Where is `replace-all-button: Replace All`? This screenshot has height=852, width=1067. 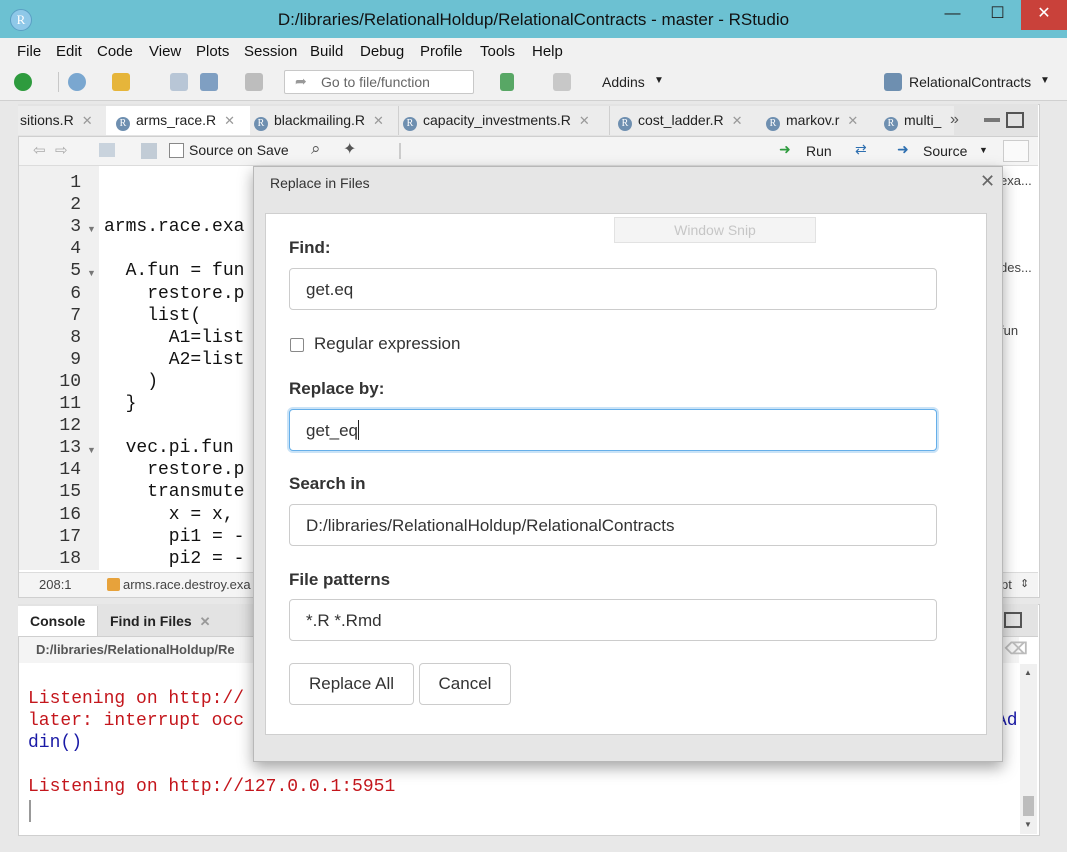 replace-all-button: Replace All is located at coordinates (351, 684).